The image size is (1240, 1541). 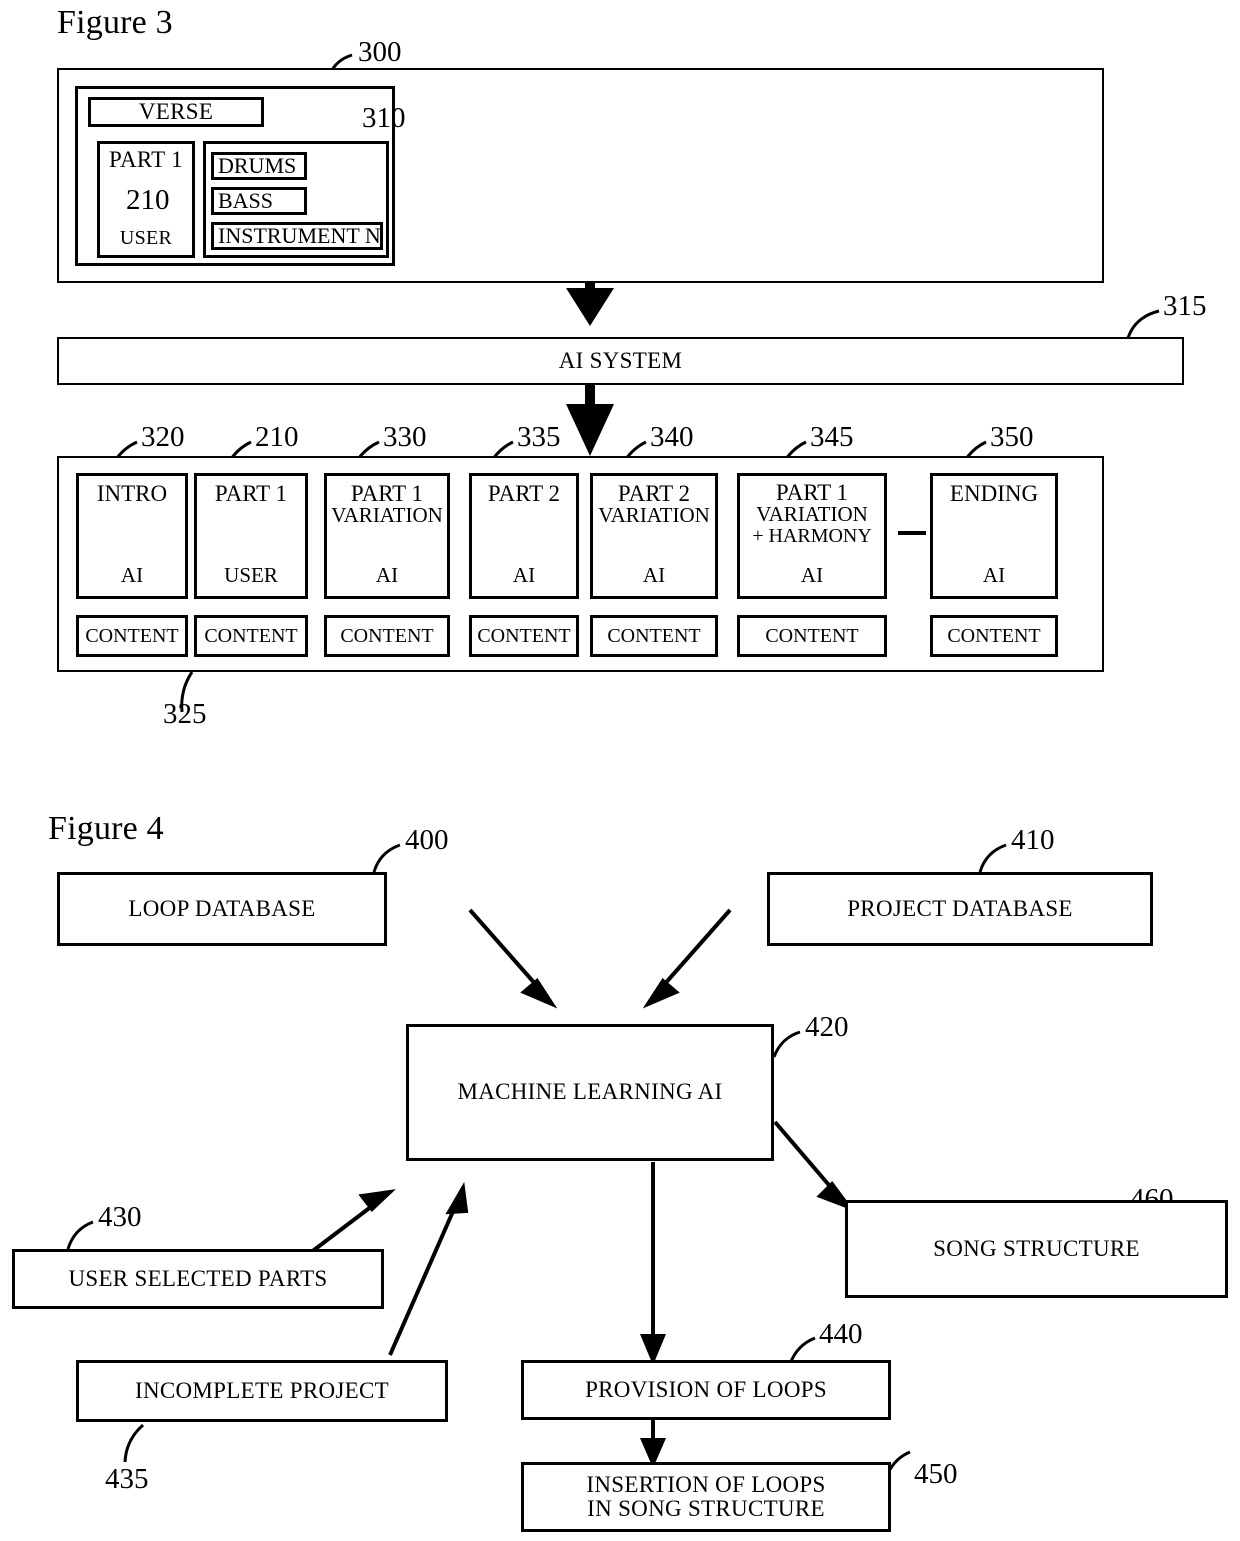 I want to click on arrow-loopdb-to-ml, so click(x=507, y=952).